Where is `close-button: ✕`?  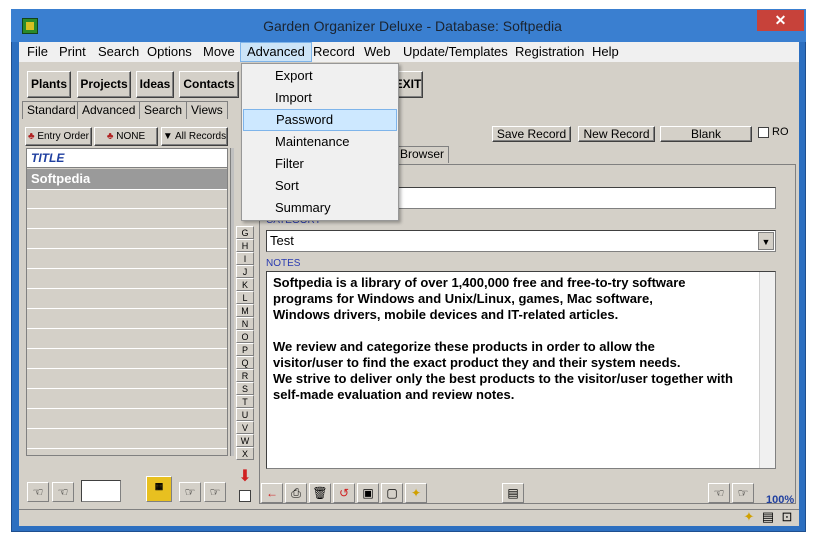 close-button: ✕ is located at coordinates (780, 20).